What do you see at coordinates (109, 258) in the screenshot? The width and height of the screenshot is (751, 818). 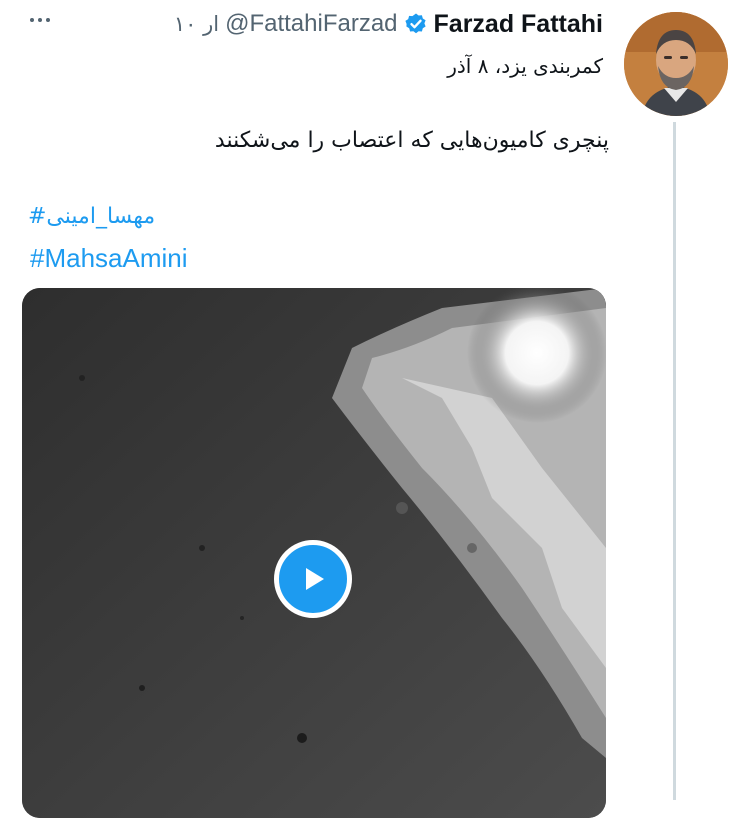 I see `hashtag-english: #MahsaAmini` at bounding box center [109, 258].